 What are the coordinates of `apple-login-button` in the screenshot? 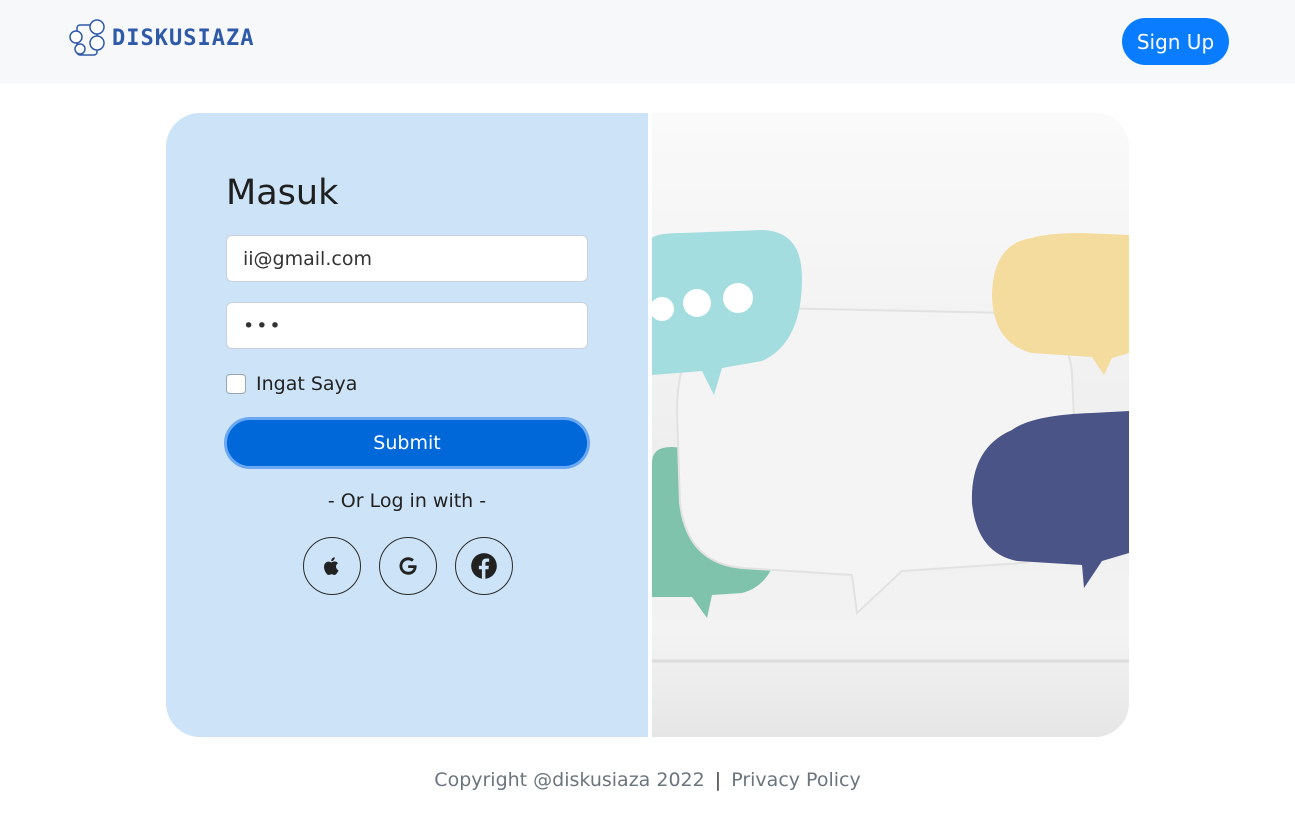 It's located at (332, 566).